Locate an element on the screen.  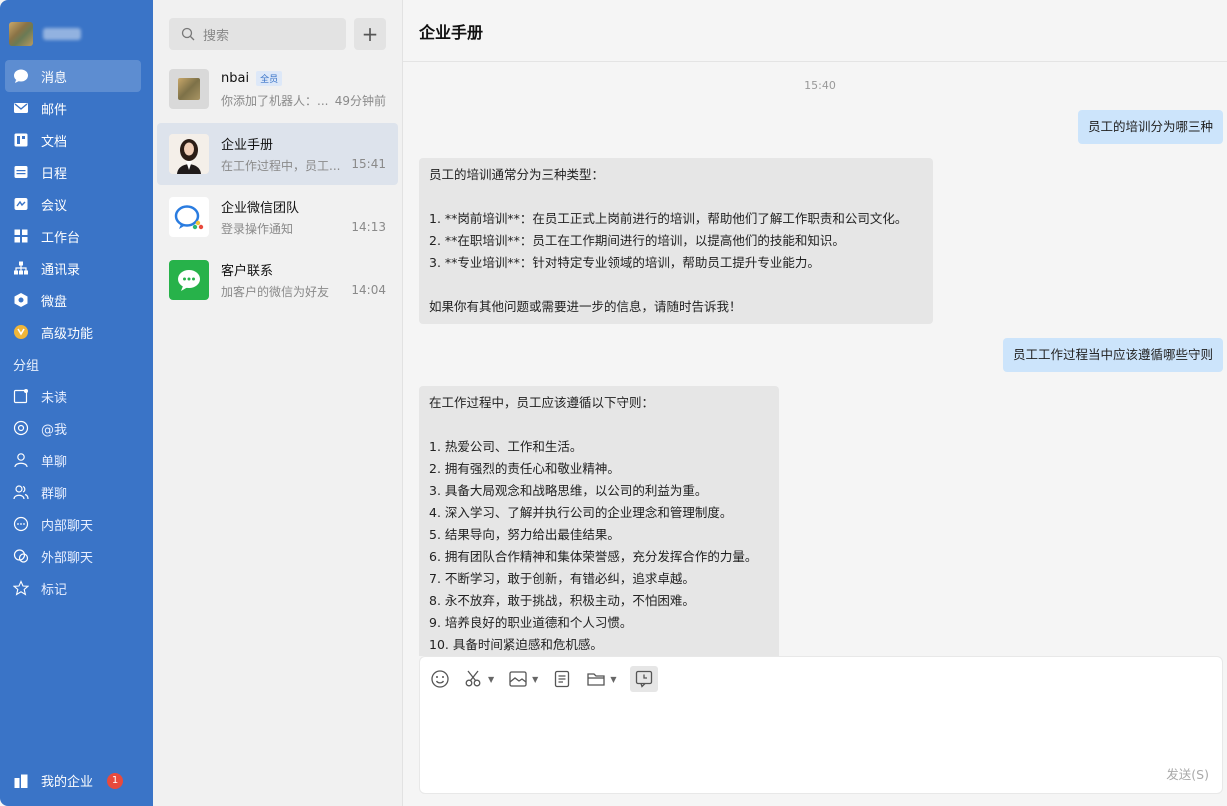
grid-icon is located at coordinates (21, 236).